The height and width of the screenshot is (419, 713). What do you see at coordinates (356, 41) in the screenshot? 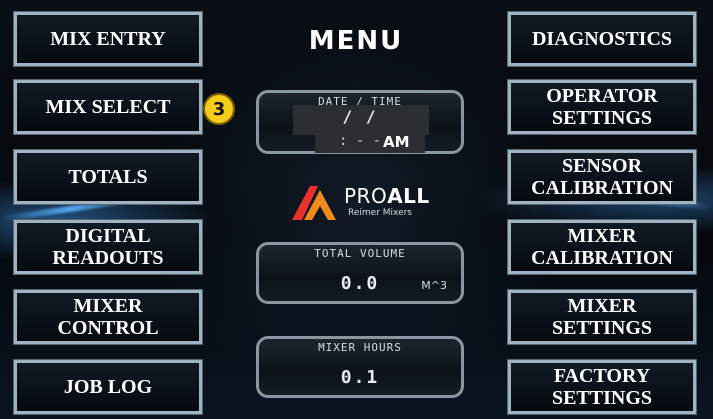
I see `menu-title: MENU` at bounding box center [356, 41].